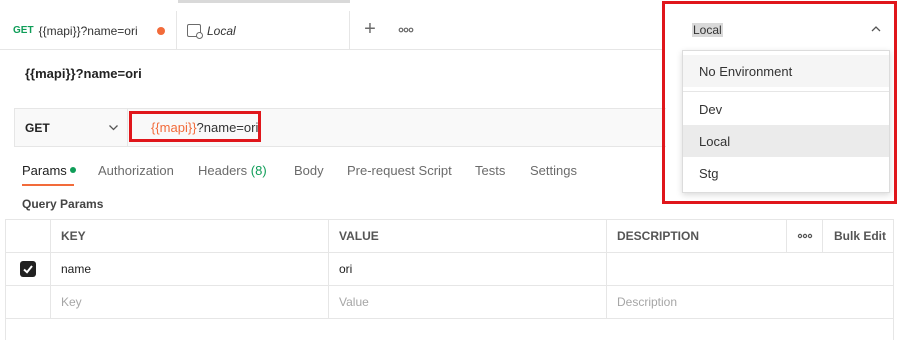 The width and height of the screenshot is (897, 340). I want to click on chevron-down-icon, so click(113, 128).